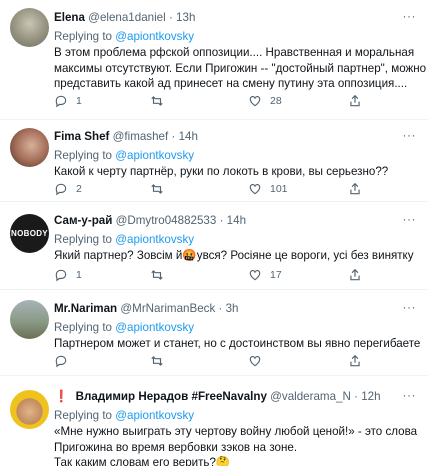 This screenshot has width=428, height=466. Describe the element at coordinates (224, 362) in the screenshot. I see `tweet-actions` at that location.